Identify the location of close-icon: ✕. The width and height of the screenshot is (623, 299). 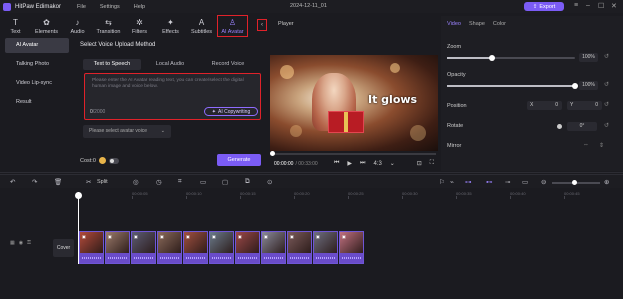
(614, 6).